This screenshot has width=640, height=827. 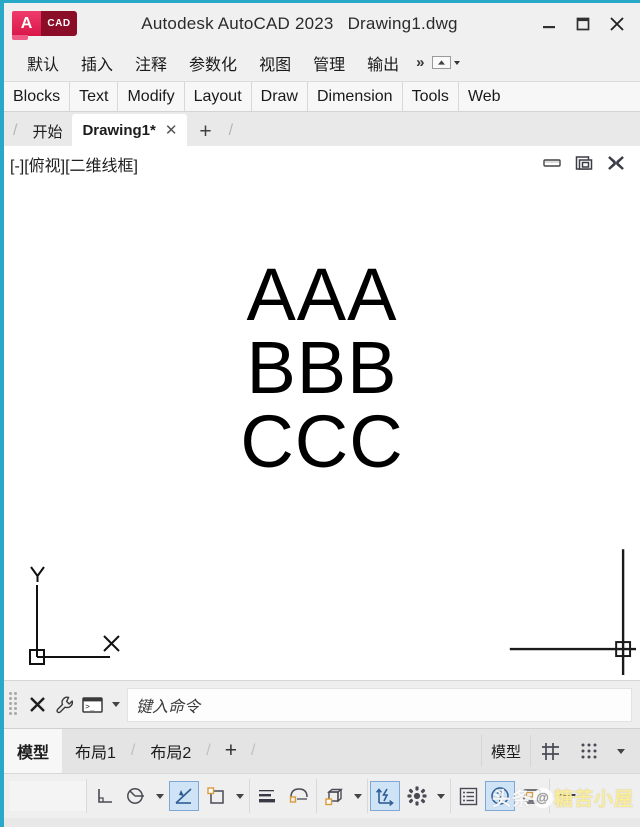 I want to click on annotation-scale-icon, so click(x=468, y=796).